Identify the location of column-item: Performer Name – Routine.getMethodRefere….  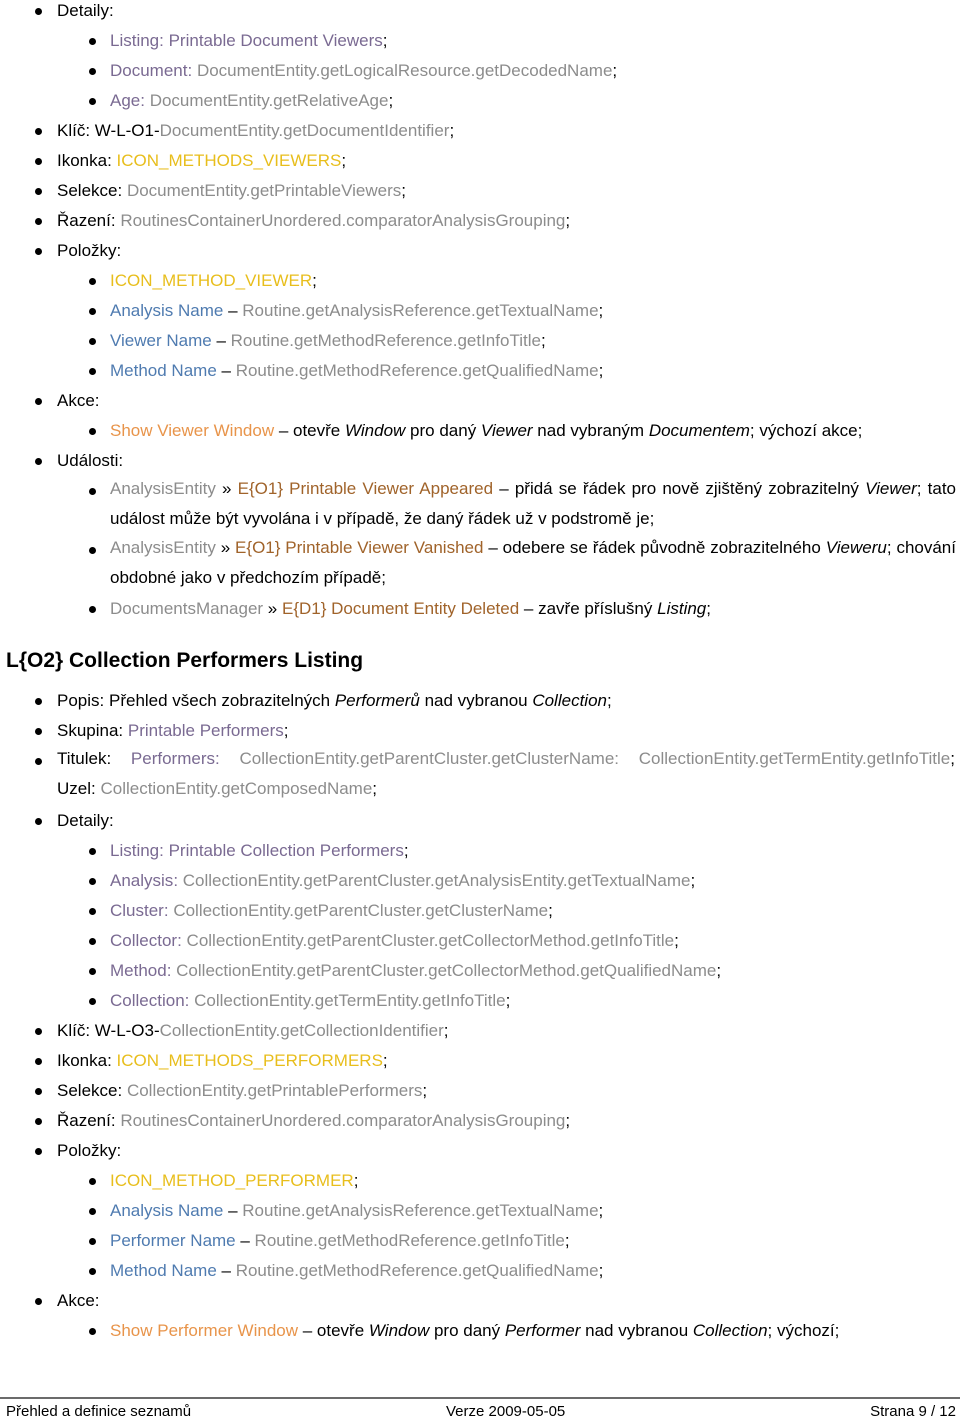
(340, 1240).